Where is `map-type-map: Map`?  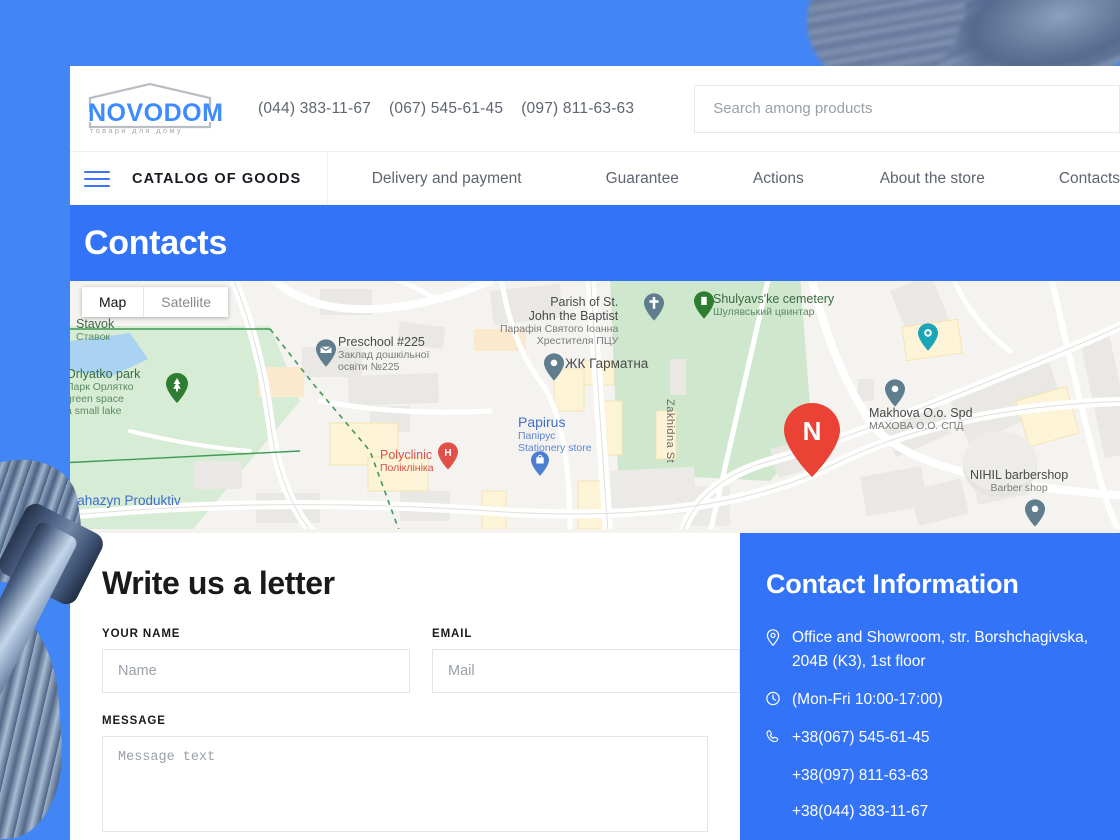 map-type-map: Map is located at coordinates (113, 302).